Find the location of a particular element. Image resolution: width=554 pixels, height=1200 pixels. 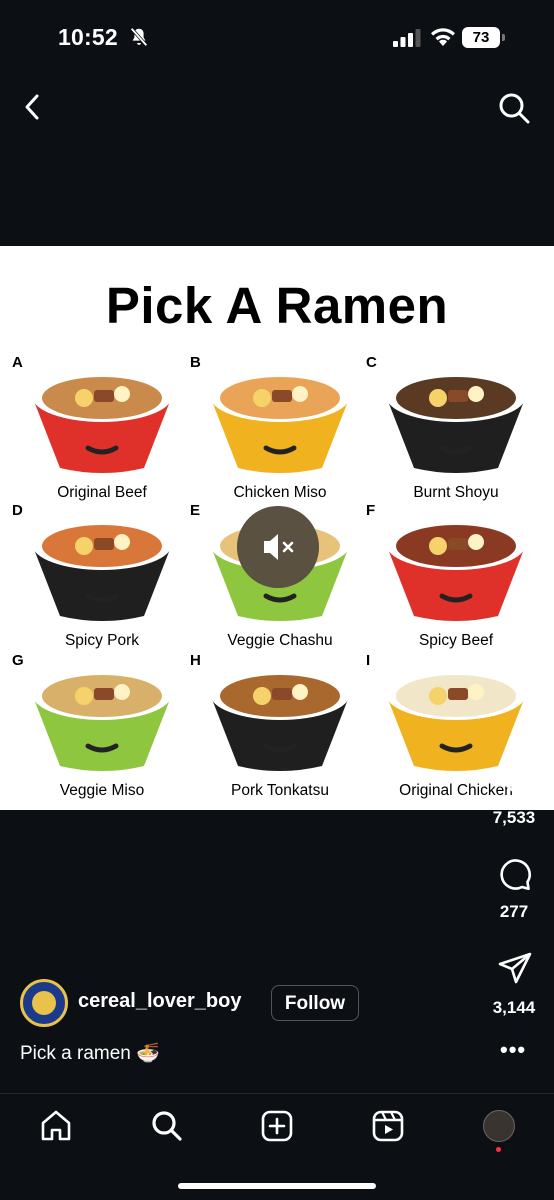

battery-level: 73 is located at coordinates (481, 37).